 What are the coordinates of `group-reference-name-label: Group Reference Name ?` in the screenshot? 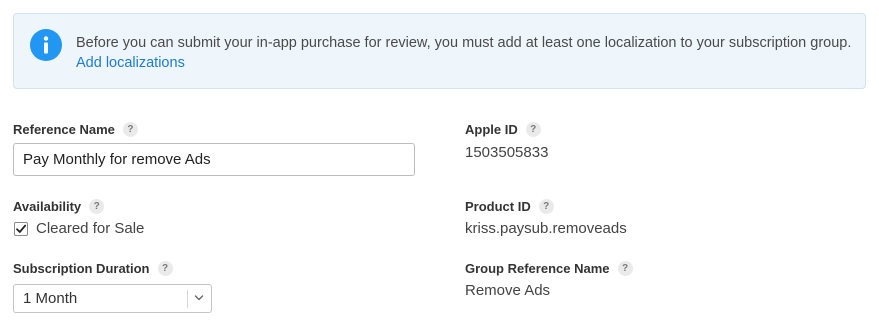 It's located at (549, 268).